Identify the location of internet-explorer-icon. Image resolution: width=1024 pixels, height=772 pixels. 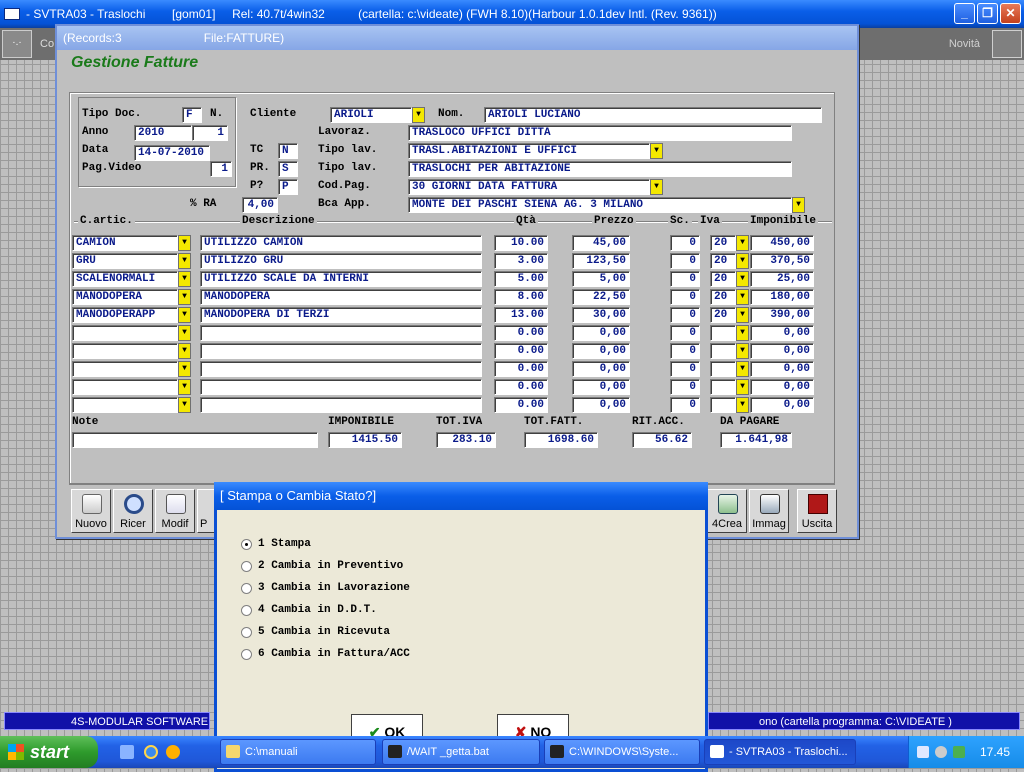
(151, 752).